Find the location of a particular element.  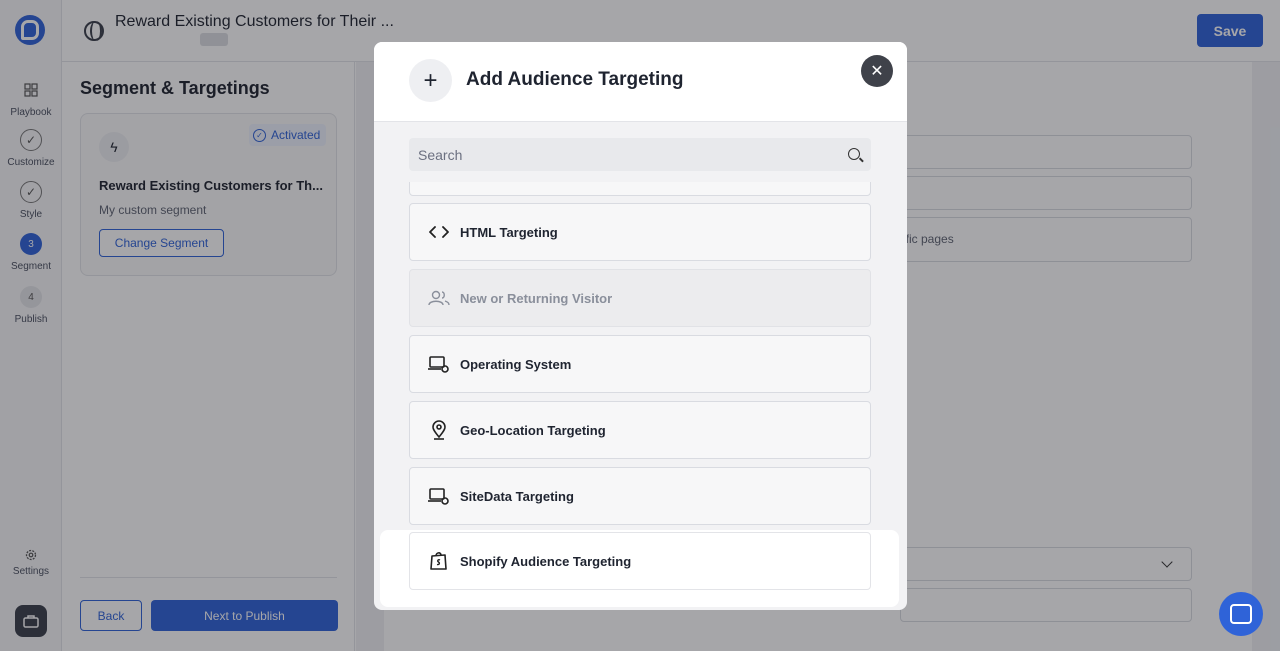

users-icon is located at coordinates (439, 298).